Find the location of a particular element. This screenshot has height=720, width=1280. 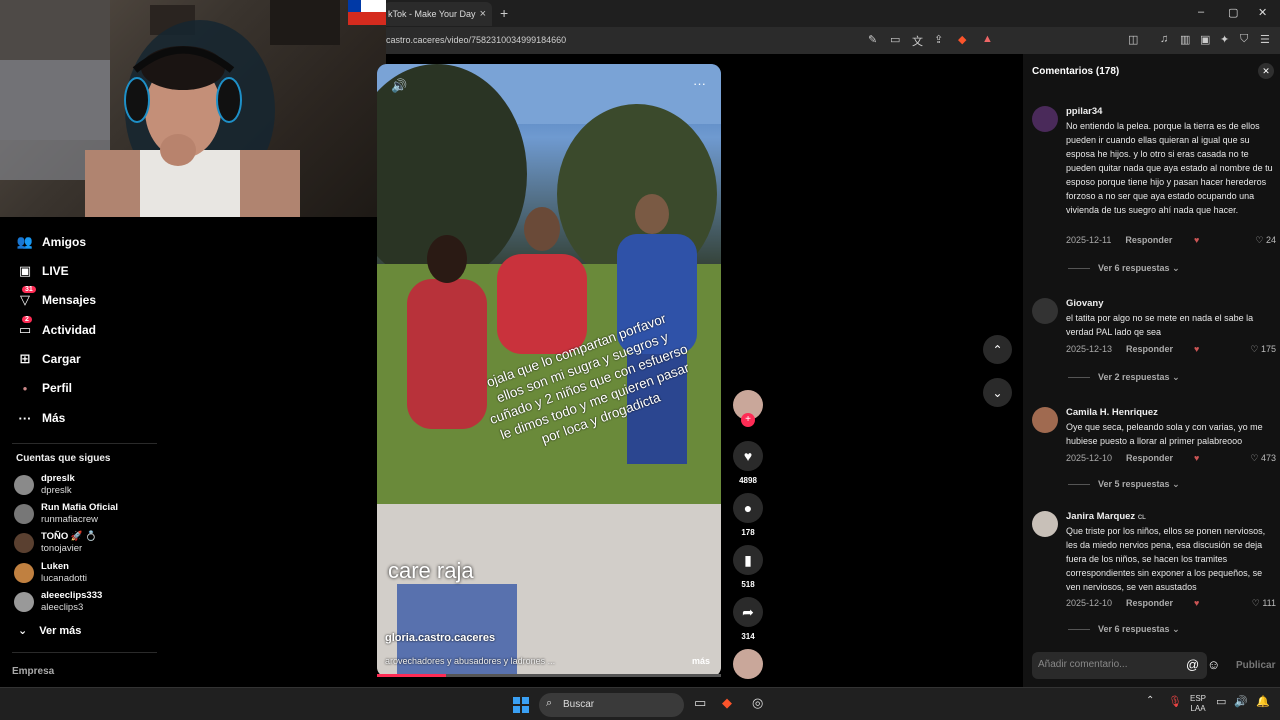

chevron-up-icon: ⌃ is located at coordinates (997, 349).